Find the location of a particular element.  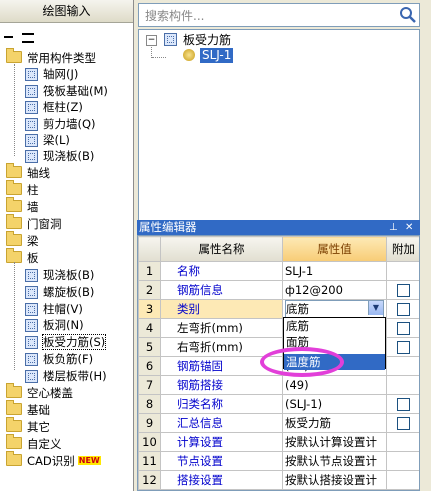

close-icon: ✕ is located at coordinates (409, 227).